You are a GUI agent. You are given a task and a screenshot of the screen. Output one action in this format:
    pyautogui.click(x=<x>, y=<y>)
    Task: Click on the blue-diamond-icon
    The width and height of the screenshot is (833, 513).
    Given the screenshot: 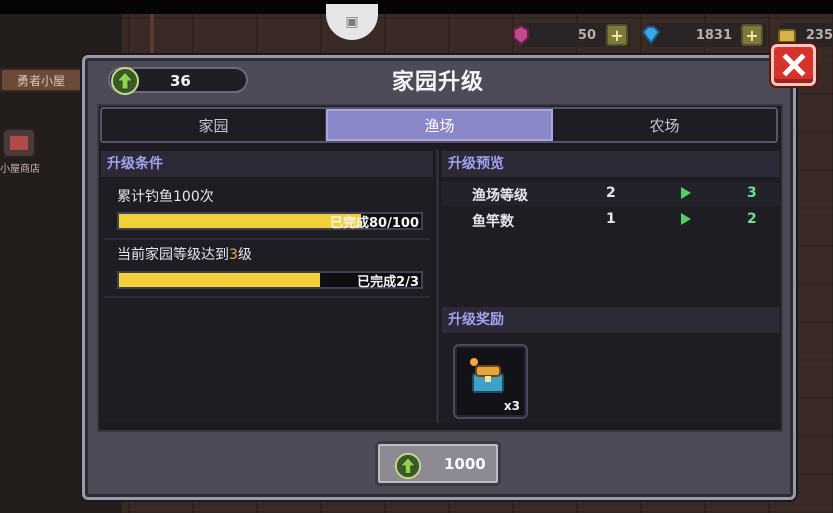 What is the action you would take?
    pyautogui.click(x=651, y=35)
    